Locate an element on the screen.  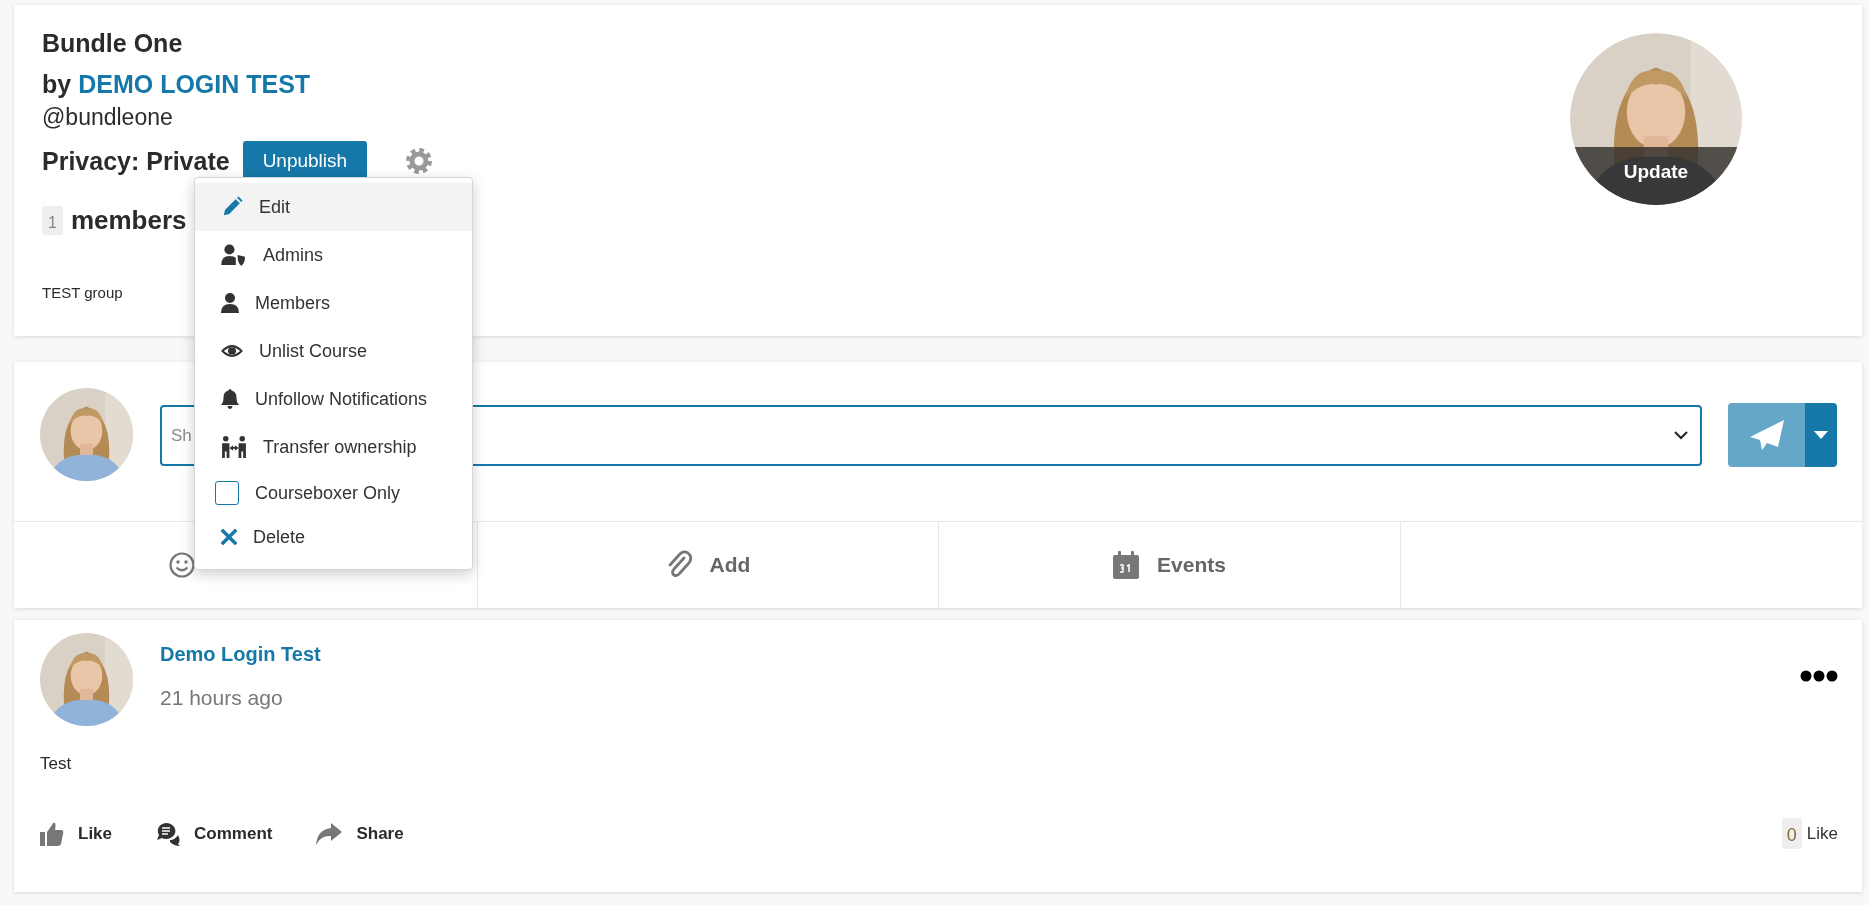
member-count: 1 is located at coordinates (52, 220).